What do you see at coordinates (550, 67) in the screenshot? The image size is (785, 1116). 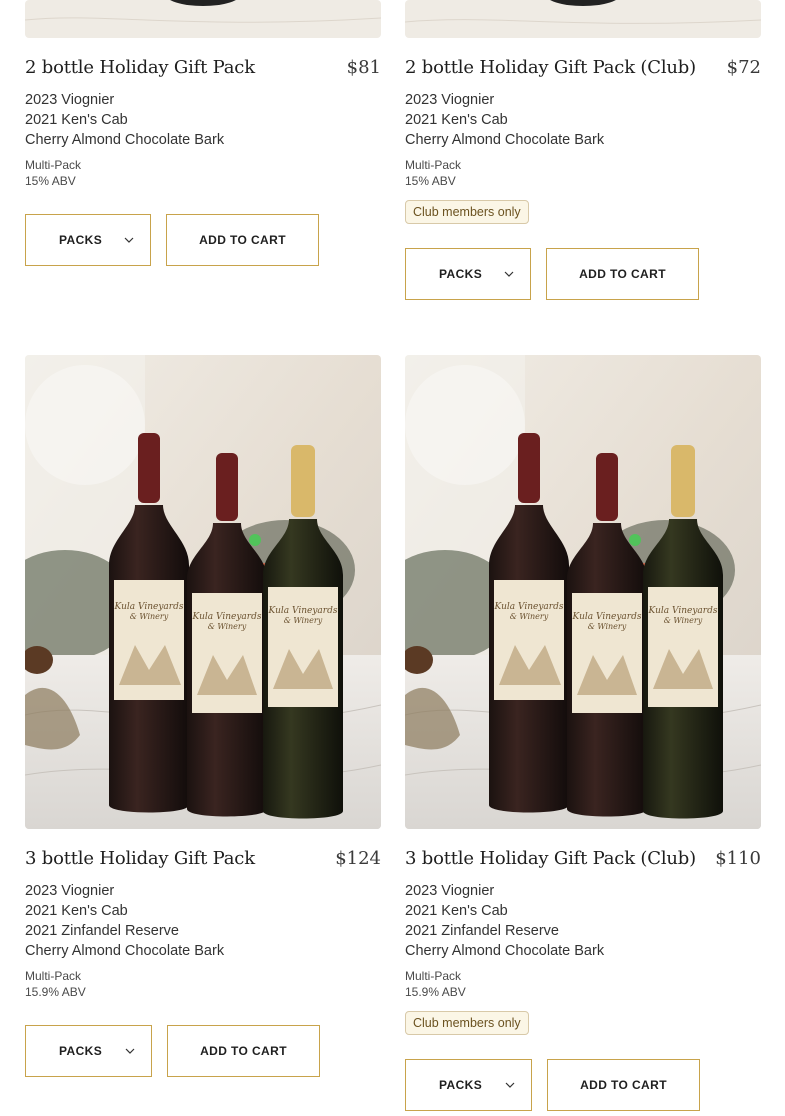 I see `product-title: 2 bottle Holiday Gift Pack (Club)` at bounding box center [550, 67].